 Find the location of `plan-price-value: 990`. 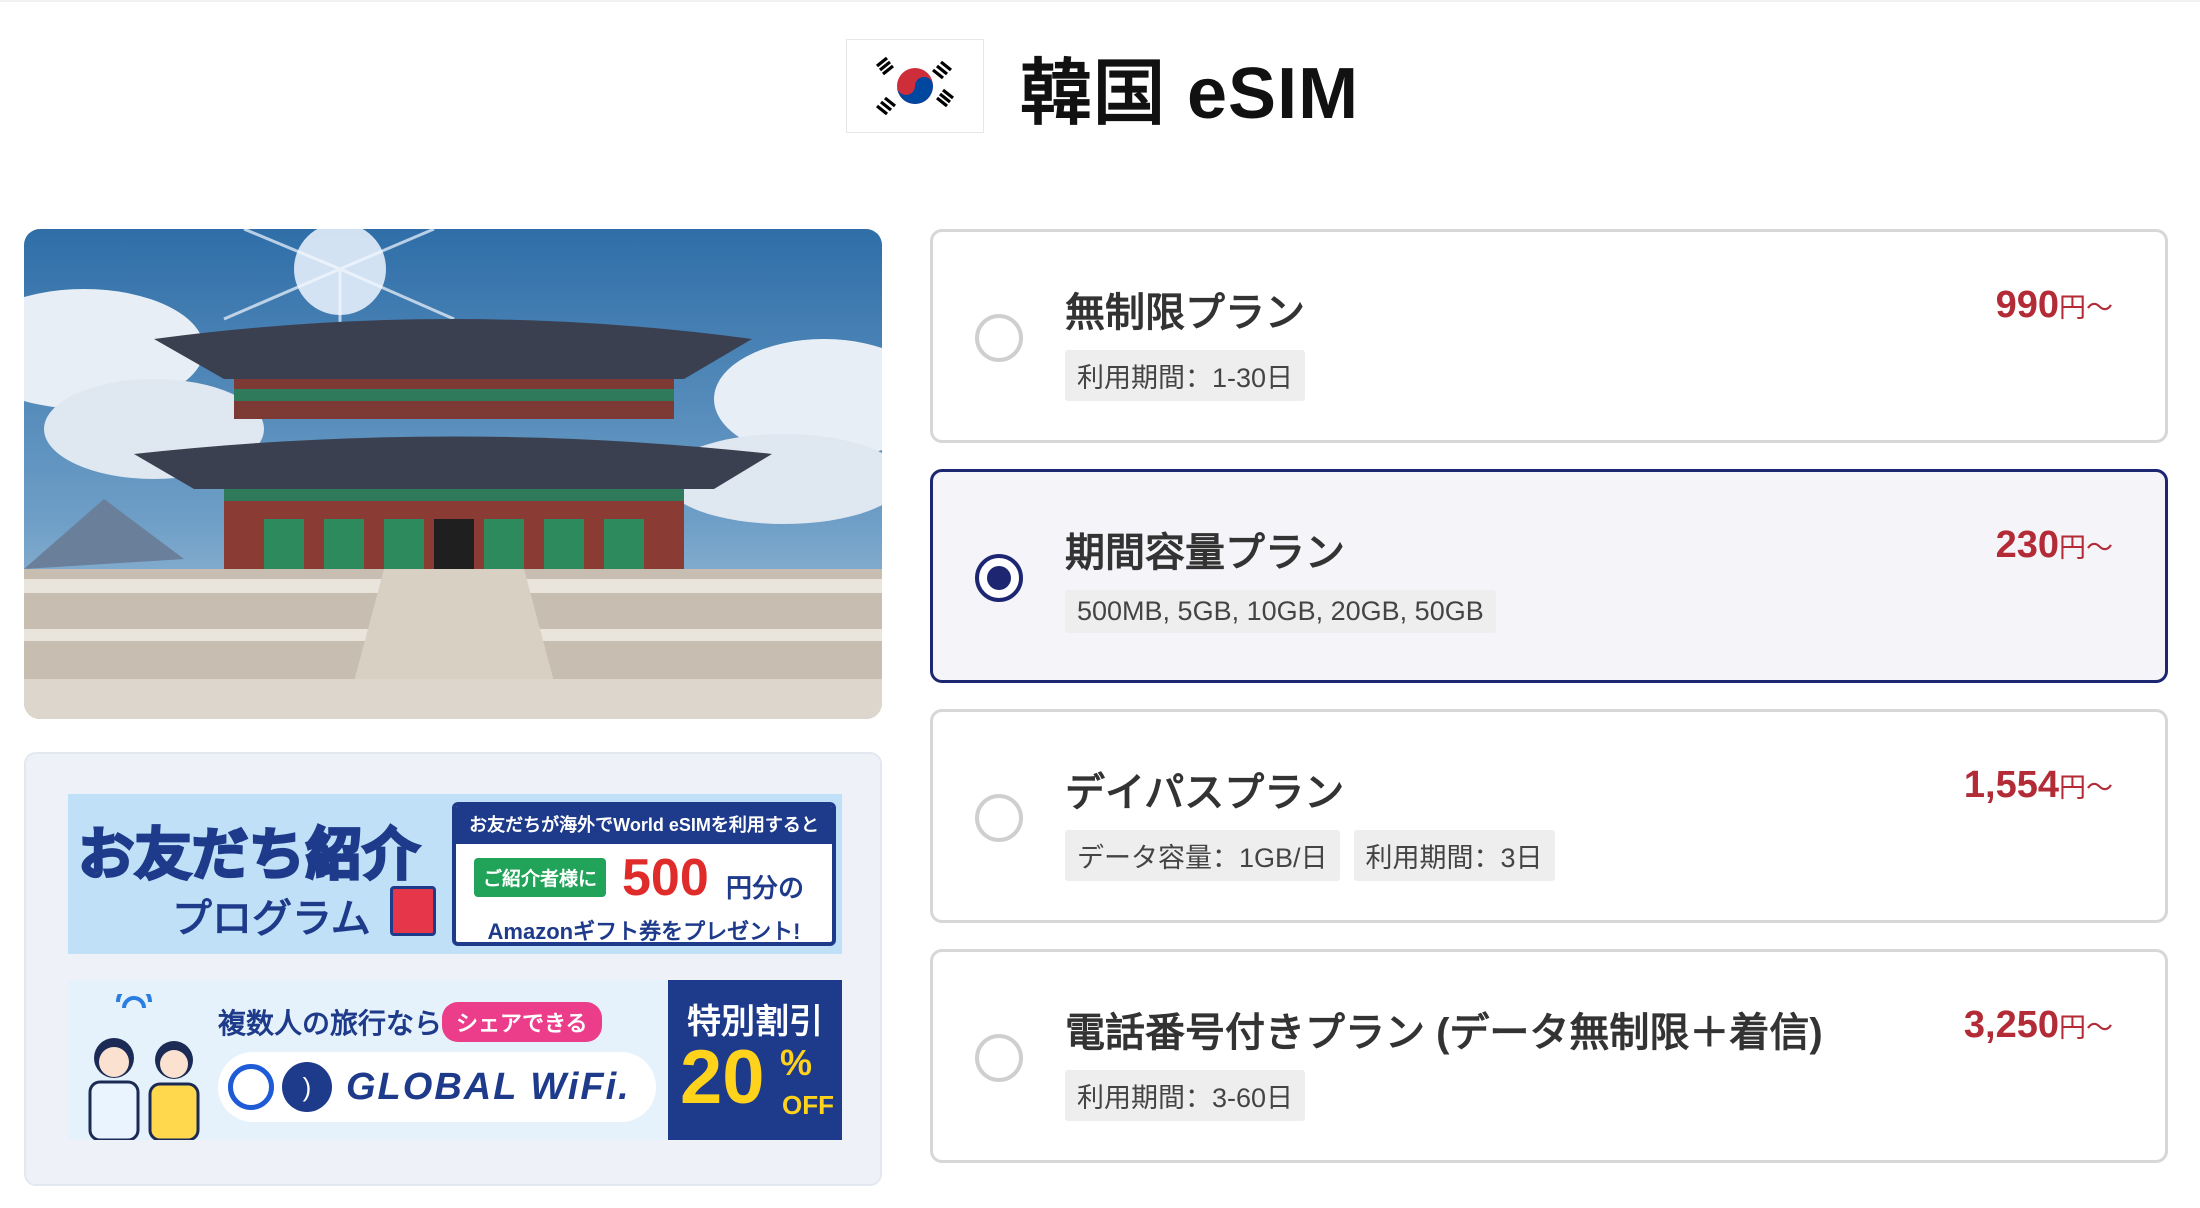

plan-price-value: 990 is located at coordinates (2027, 305).